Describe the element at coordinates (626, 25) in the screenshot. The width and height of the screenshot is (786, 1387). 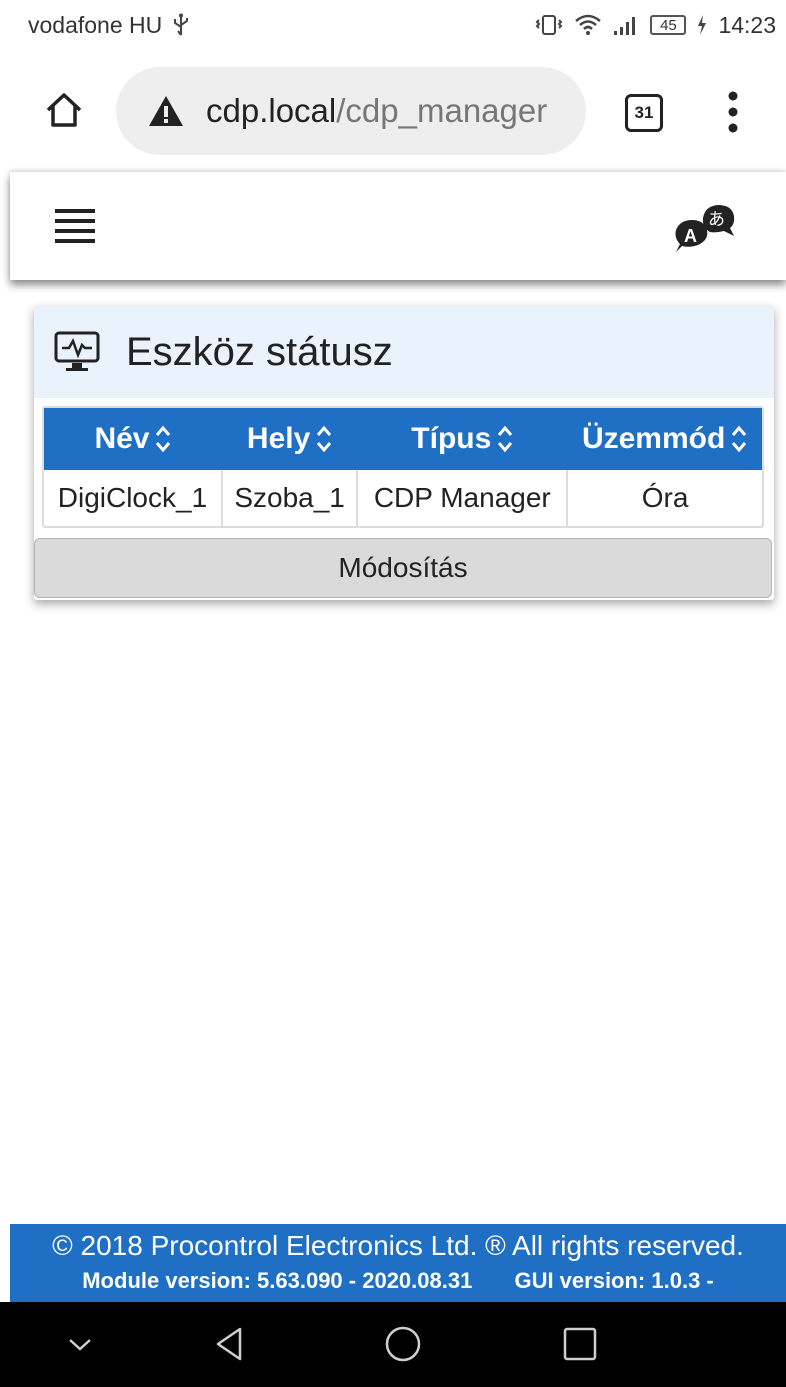
I see `signal-icon` at that location.